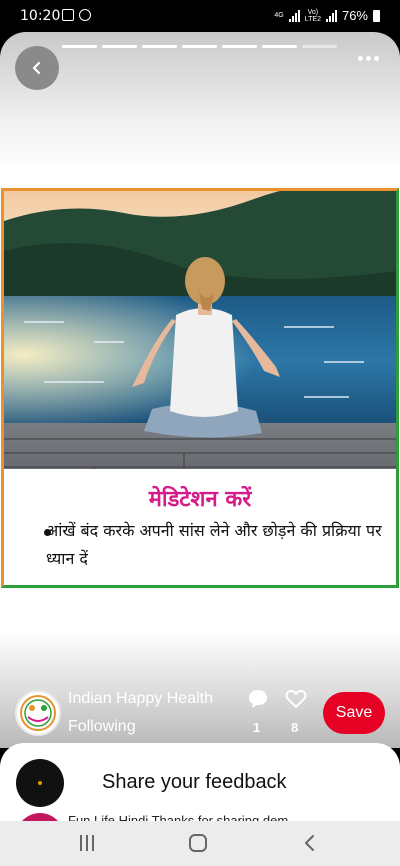  What do you see at coordinates (376, 15) in the screenshot?
I see `battery-icon` at bounding box center [376, 15].